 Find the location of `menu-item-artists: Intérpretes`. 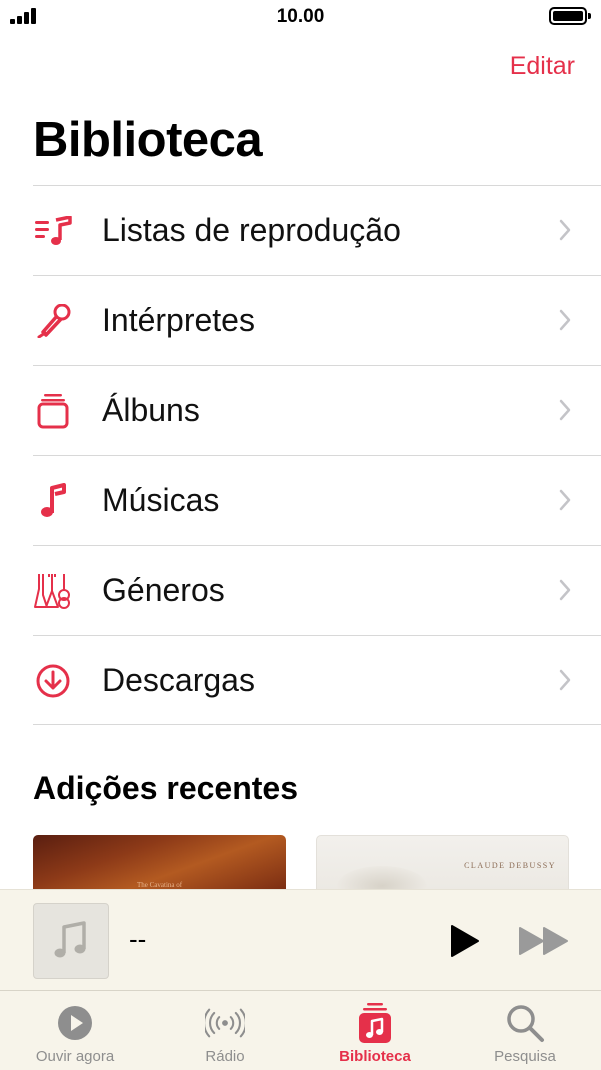

menu-item-artists: Intérpretes is located at coordinates (317, 320).